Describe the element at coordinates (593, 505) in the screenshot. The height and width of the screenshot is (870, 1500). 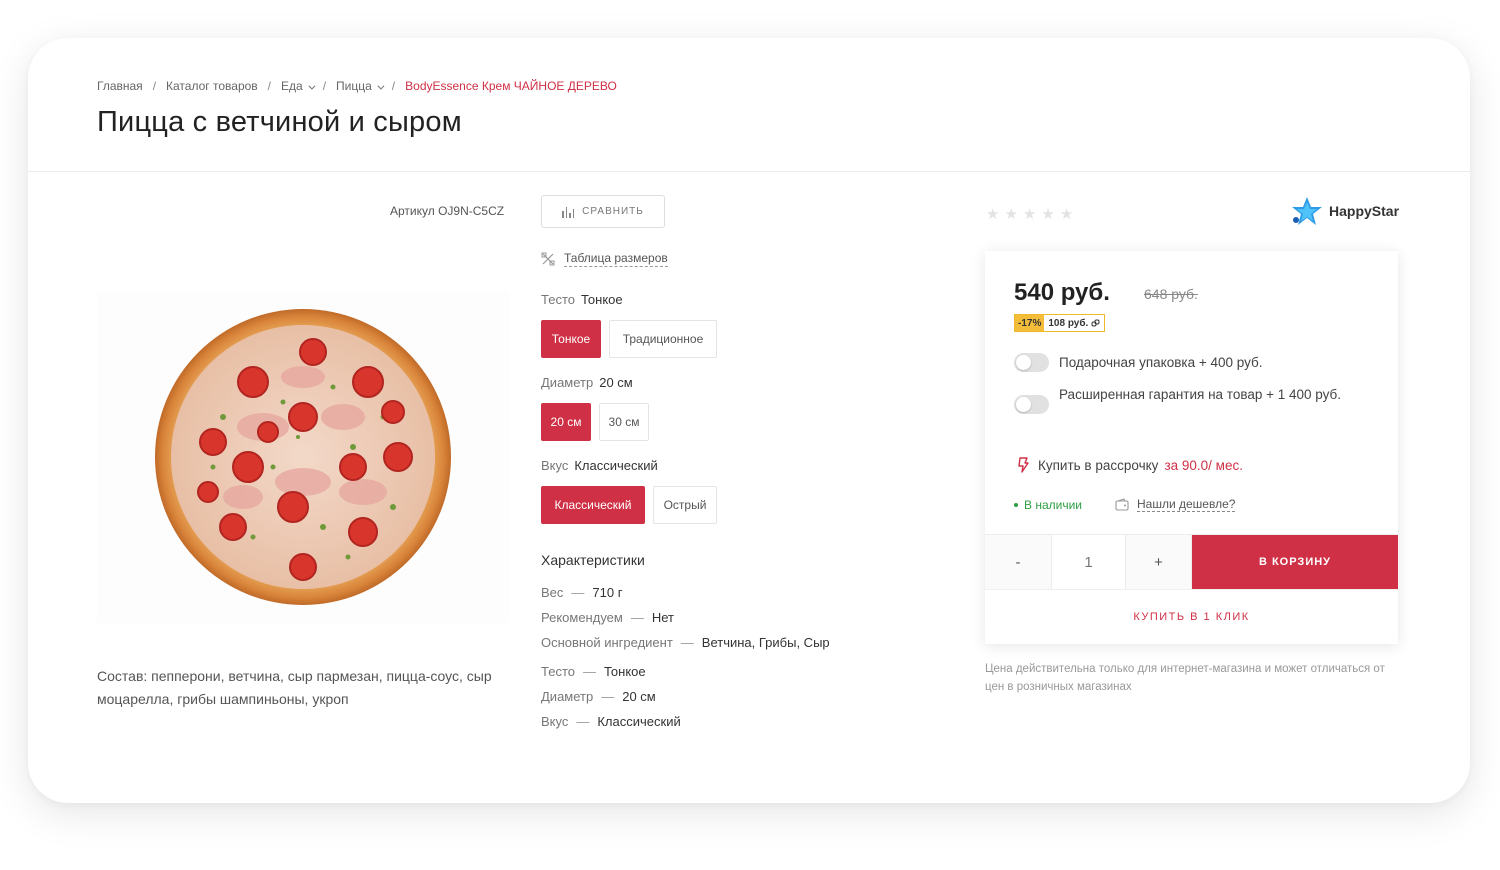
I see `taste-option-classic: Классический` at that location.